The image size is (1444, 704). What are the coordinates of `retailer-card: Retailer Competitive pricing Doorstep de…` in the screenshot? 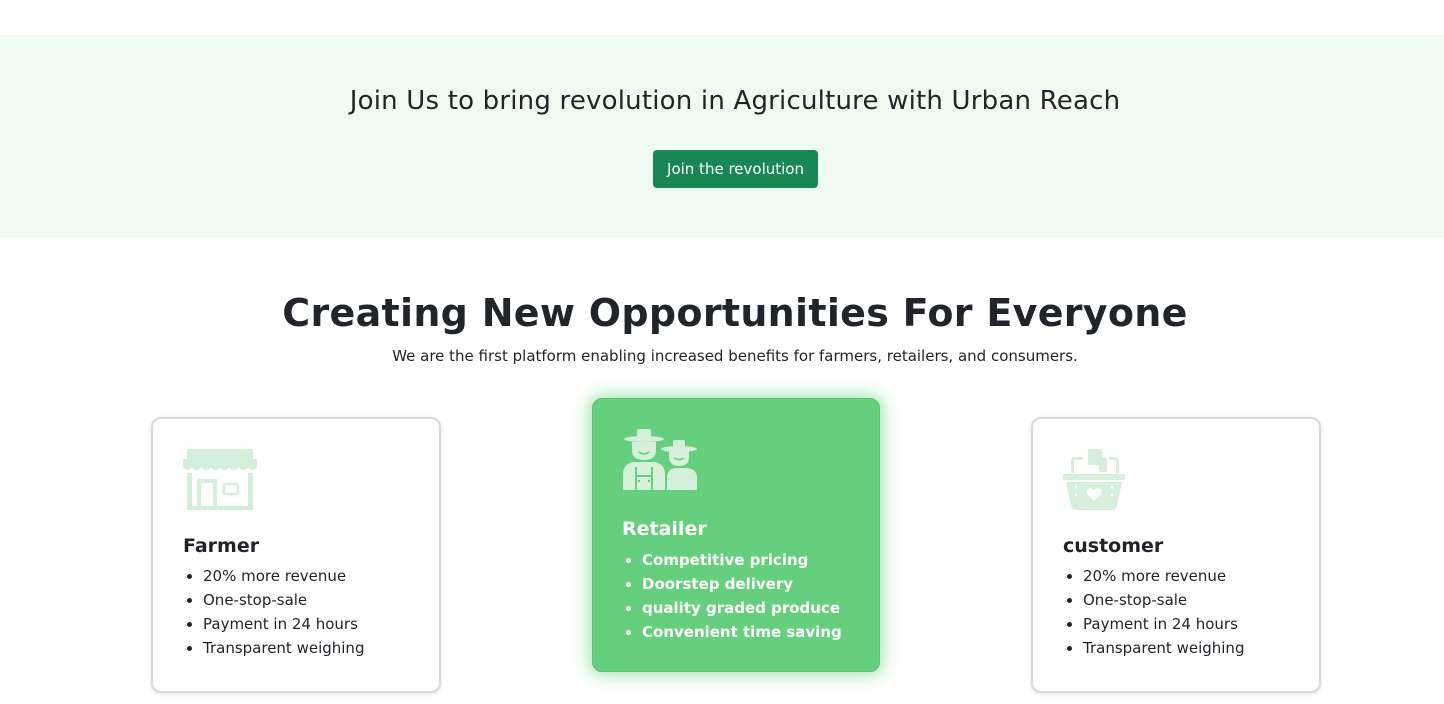 It's located at (736, 535).